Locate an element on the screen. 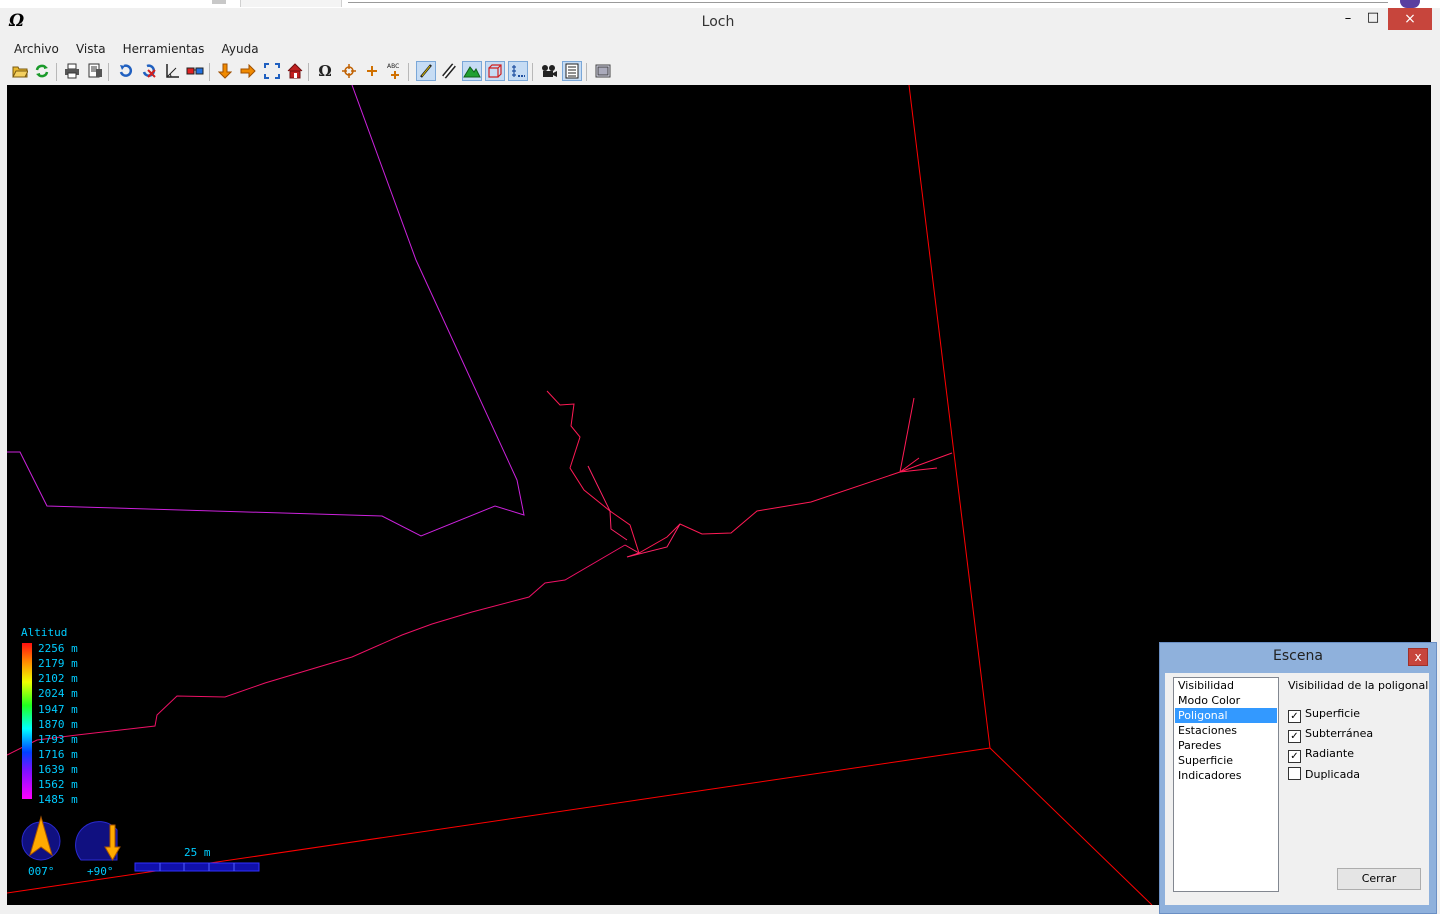  menu-ayuda: Ayuda is located at coordinates (239, 49).